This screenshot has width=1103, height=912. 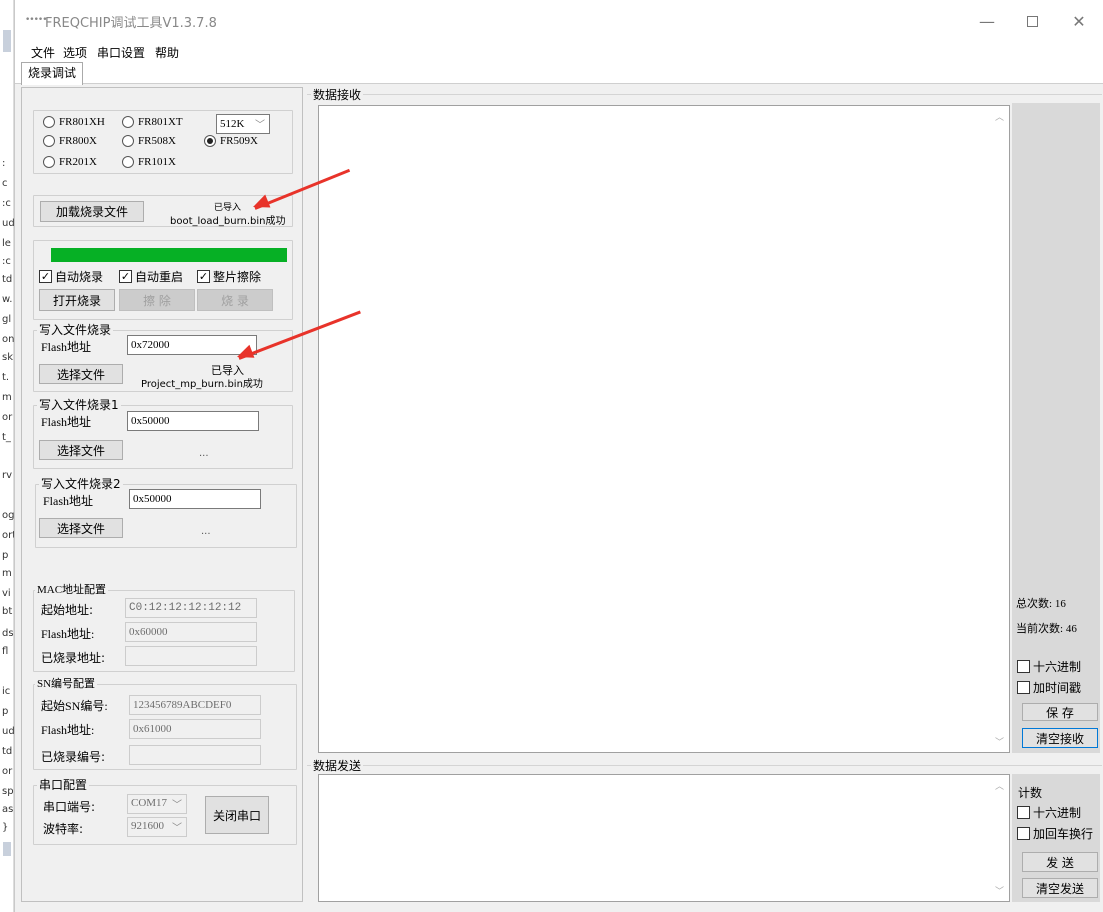 What do you see at coordinates (1056, 428) in the screenshot?
I see `receive-side-panel: 总次数: 16 当前次数: 46 十六进制 加时间戳 保 存 清空接收` at bounding box center [1056, 428].